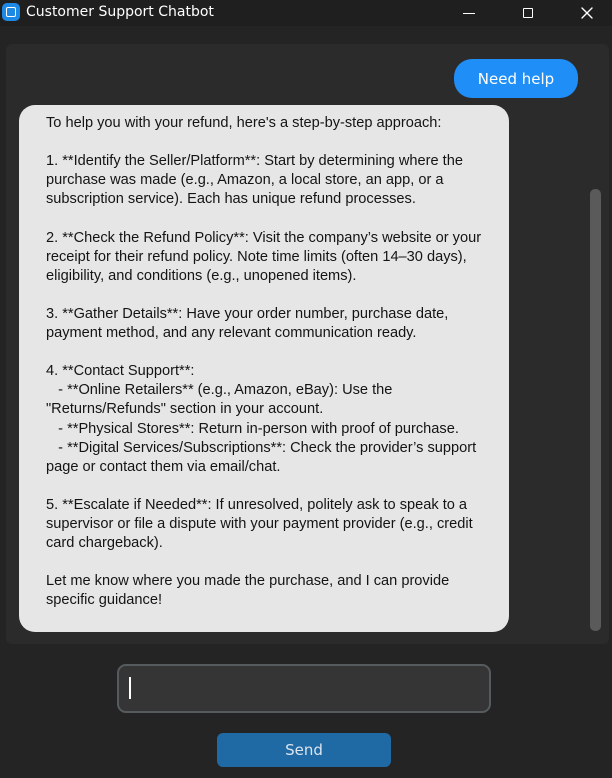 This screenshot has width=612, height=778. Describe the element at coordinates (11, 12) in the screenshot. I see `app-icon` at that location.